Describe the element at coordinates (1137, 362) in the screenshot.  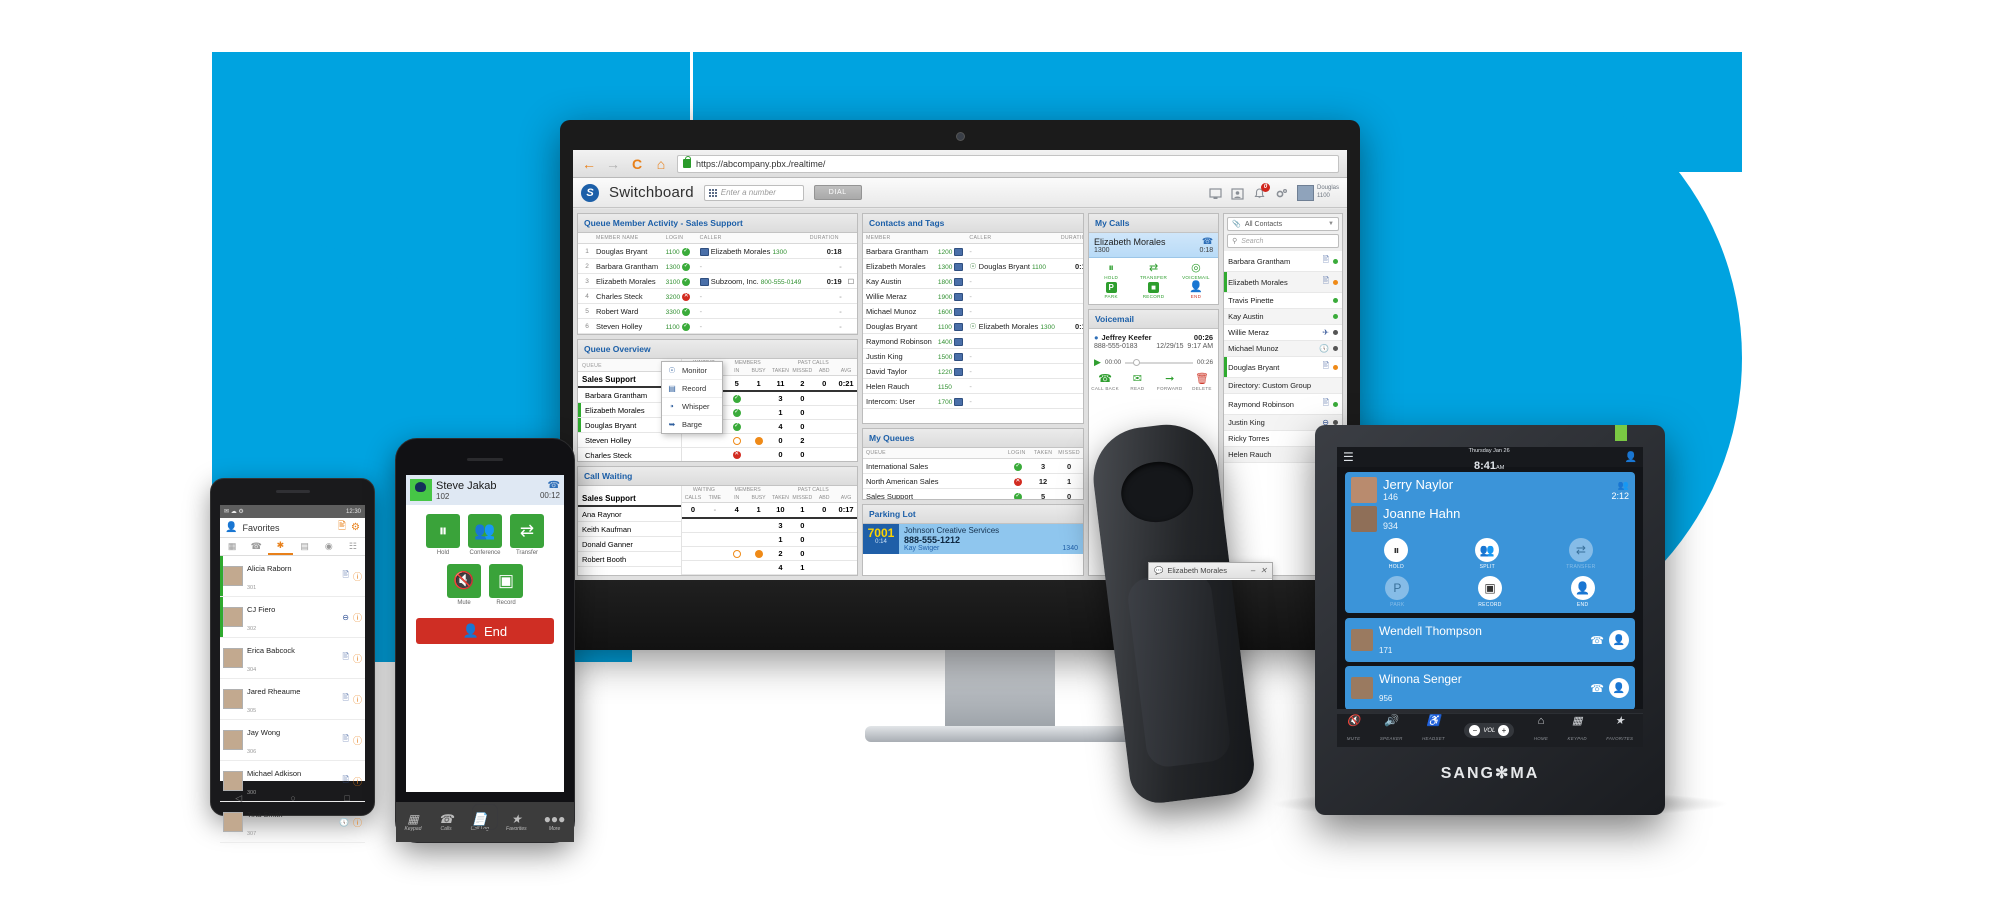
I see `slider-thumb` at that location.